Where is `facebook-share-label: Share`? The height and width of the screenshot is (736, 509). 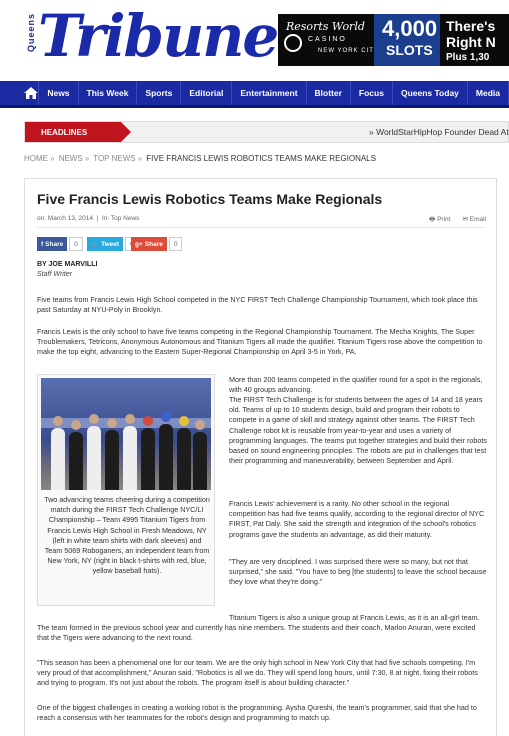 facebook-share-label: Share is located at coordinates (54, 244).